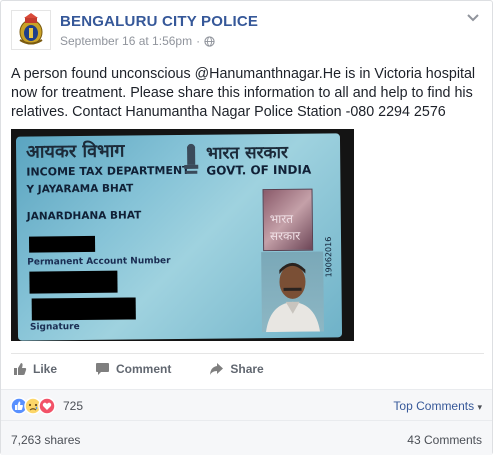 This screenshot has height=455, width=493. I want to click on card-photo, so click(292, 292).